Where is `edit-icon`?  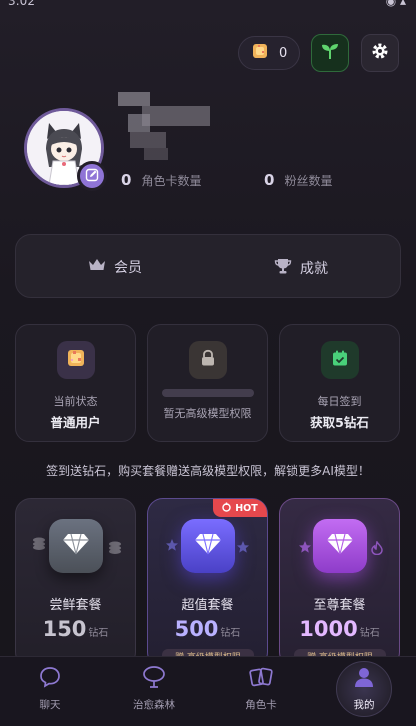
edit-icon is located at coordinates (92, 176).